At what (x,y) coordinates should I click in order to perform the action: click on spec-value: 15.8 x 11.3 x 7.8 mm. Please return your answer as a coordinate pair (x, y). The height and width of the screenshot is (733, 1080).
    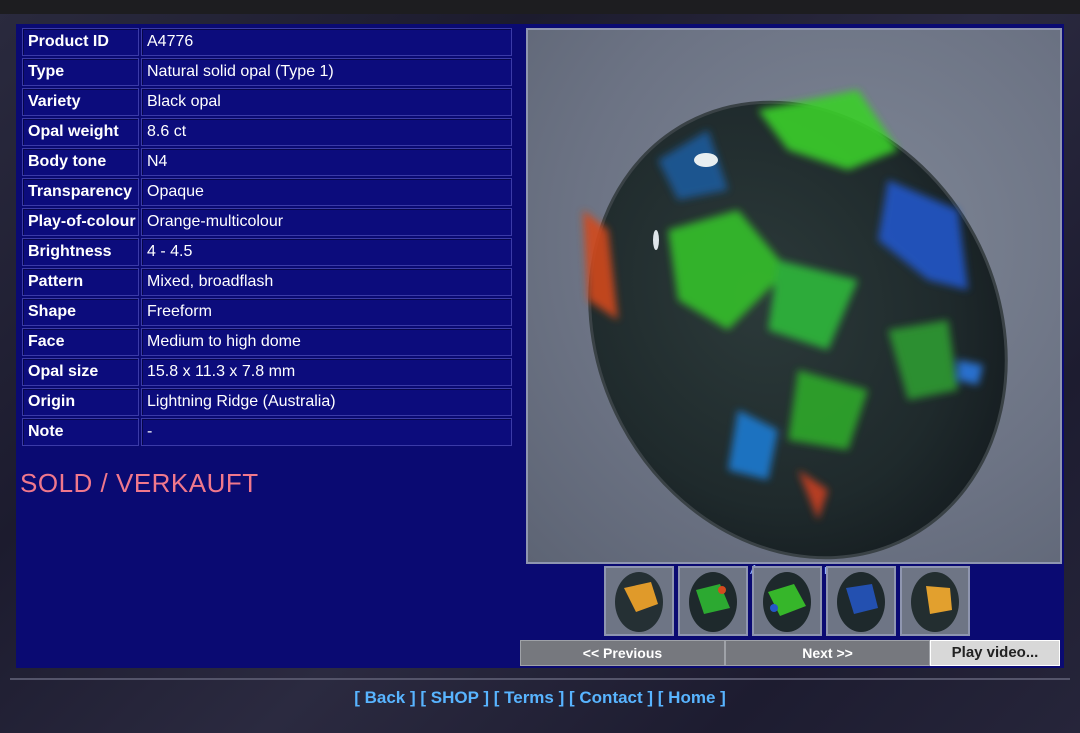
    Looking at the image, I should click on (326, 372).